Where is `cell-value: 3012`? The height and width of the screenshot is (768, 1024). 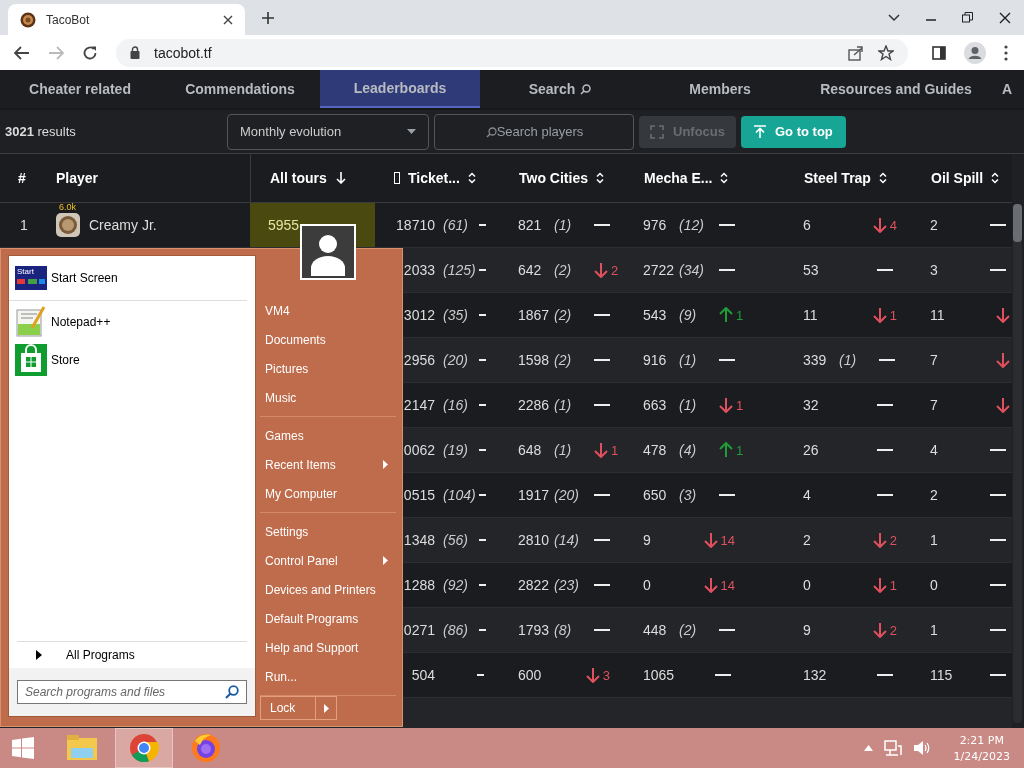
cell-value: 3012 is located at coordinates (418, 315).